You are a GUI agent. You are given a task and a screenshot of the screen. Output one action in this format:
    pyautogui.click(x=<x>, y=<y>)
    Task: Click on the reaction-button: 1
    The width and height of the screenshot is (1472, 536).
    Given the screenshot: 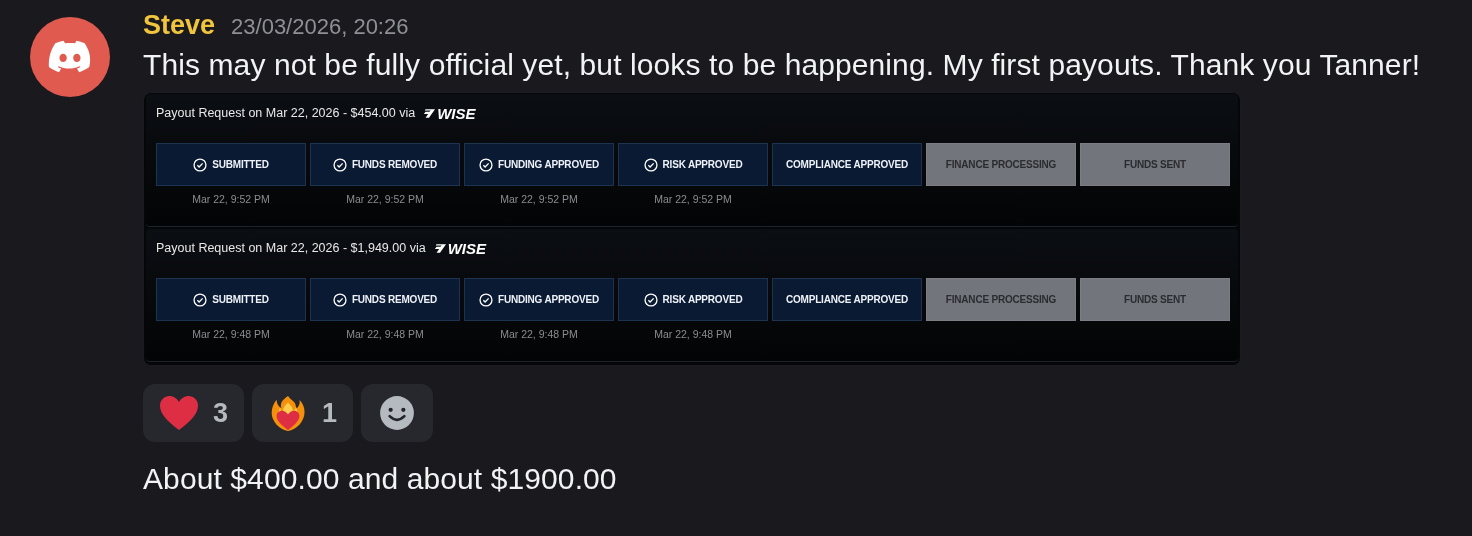 What is the action you would take?
    pyautogui.click(x=303, y=413)
    